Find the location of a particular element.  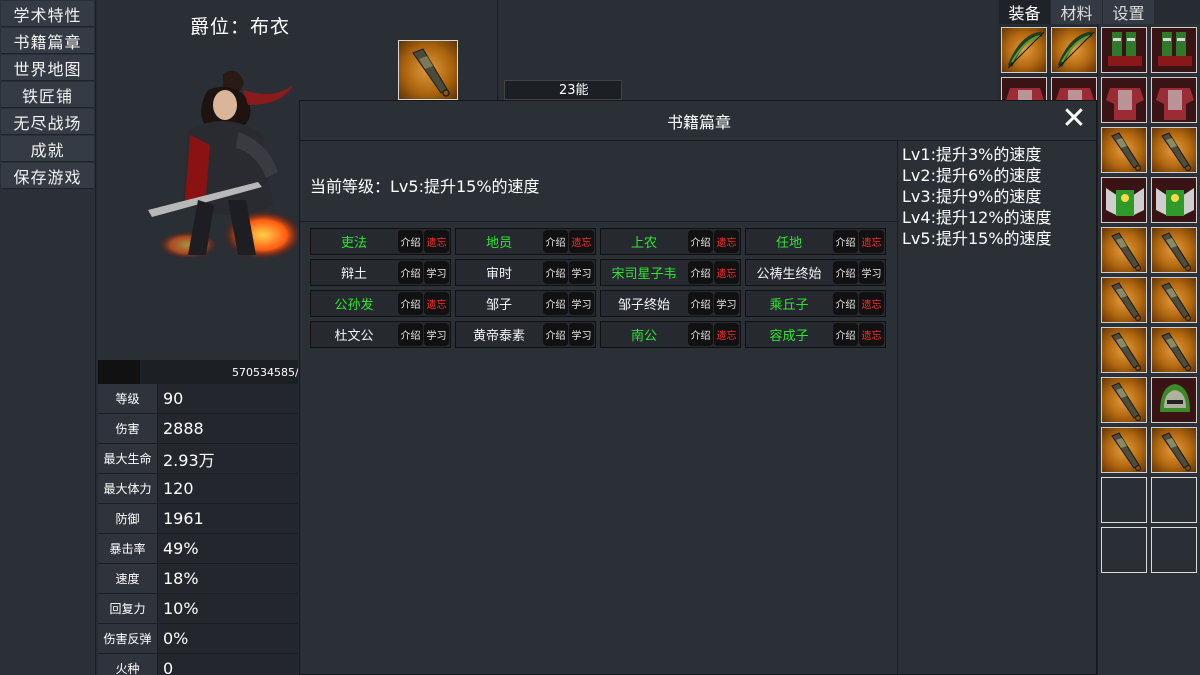

tab-equipment: 装备 is located at coordinates (1024, 12).